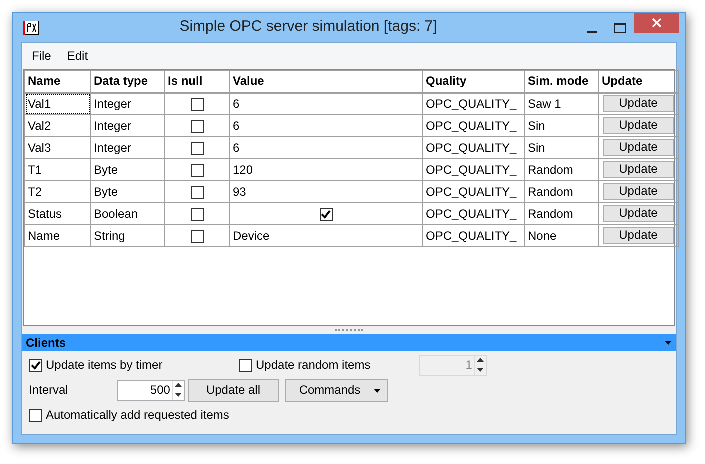 The width and height of the screenshot is (705, 464). I want to click on table-cell: Boolean, so click(127, 213).